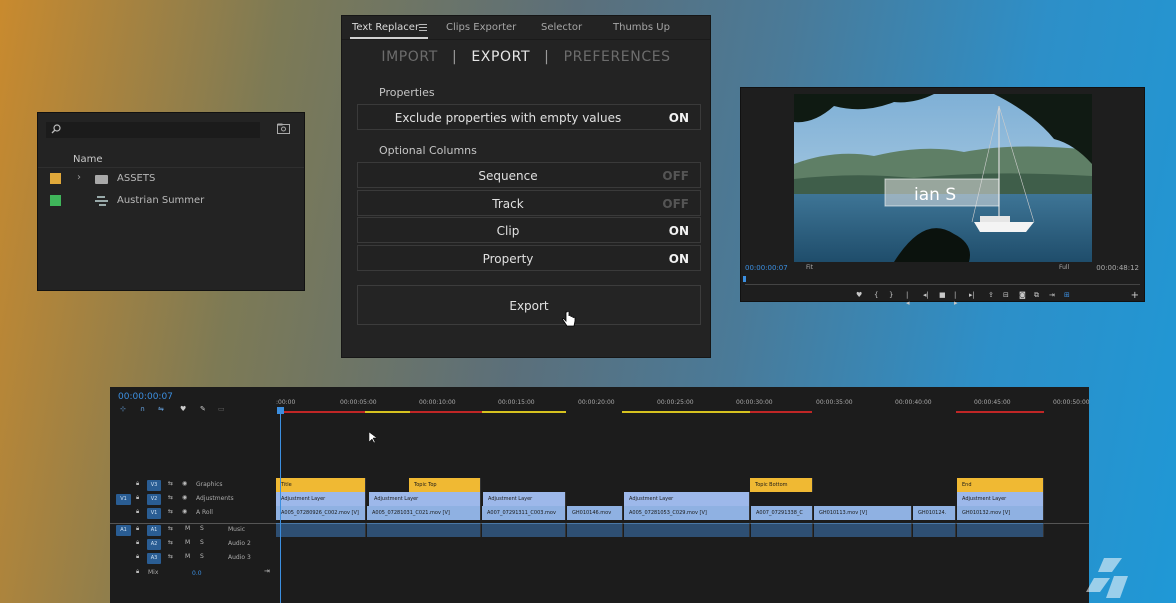  I want to click on playhead-timecode: 00:00:00:07, so click(766, 268).